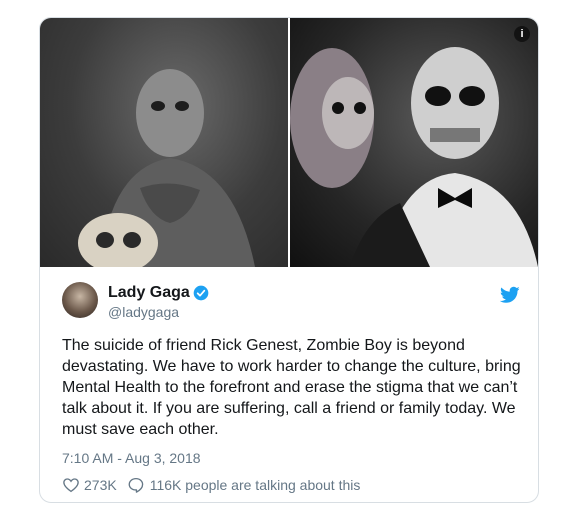  I want to click on speech-bubble-icon, so click(136, 485).